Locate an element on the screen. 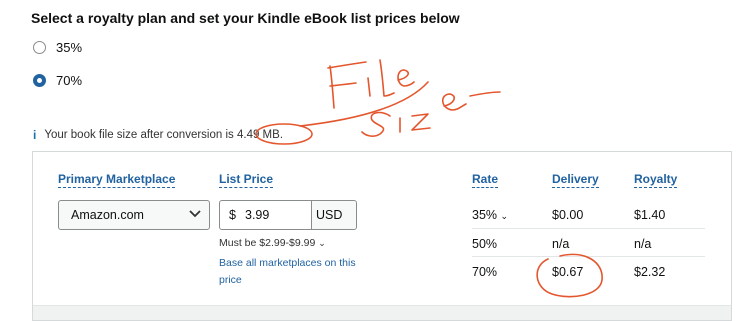 The image size is (752, 321). rate-35-dropdown: 35% ⌄ is located at coordinates (490, 215).